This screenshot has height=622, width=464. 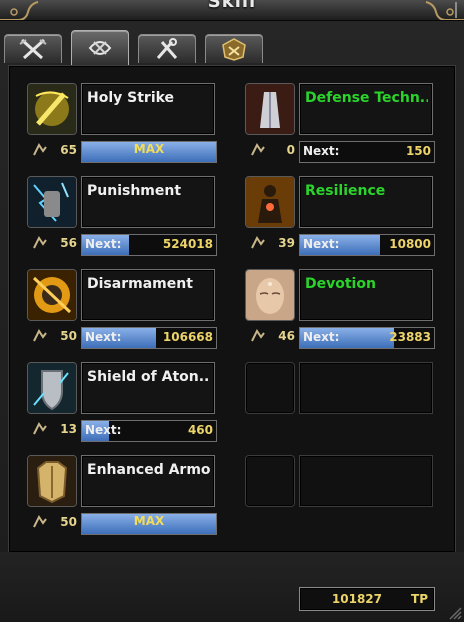 I want to click on skill-slot-enhanced-armor: Enhanced Armor 50 MAX, so click(x=122, y=501).